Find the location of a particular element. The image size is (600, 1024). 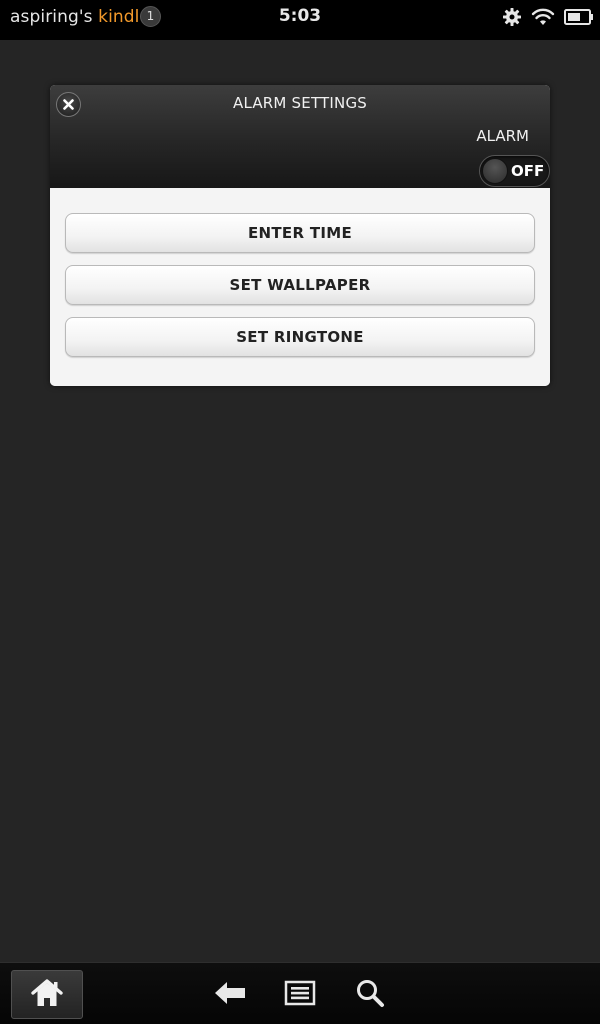

back-button is located at coordinates (230, 995).